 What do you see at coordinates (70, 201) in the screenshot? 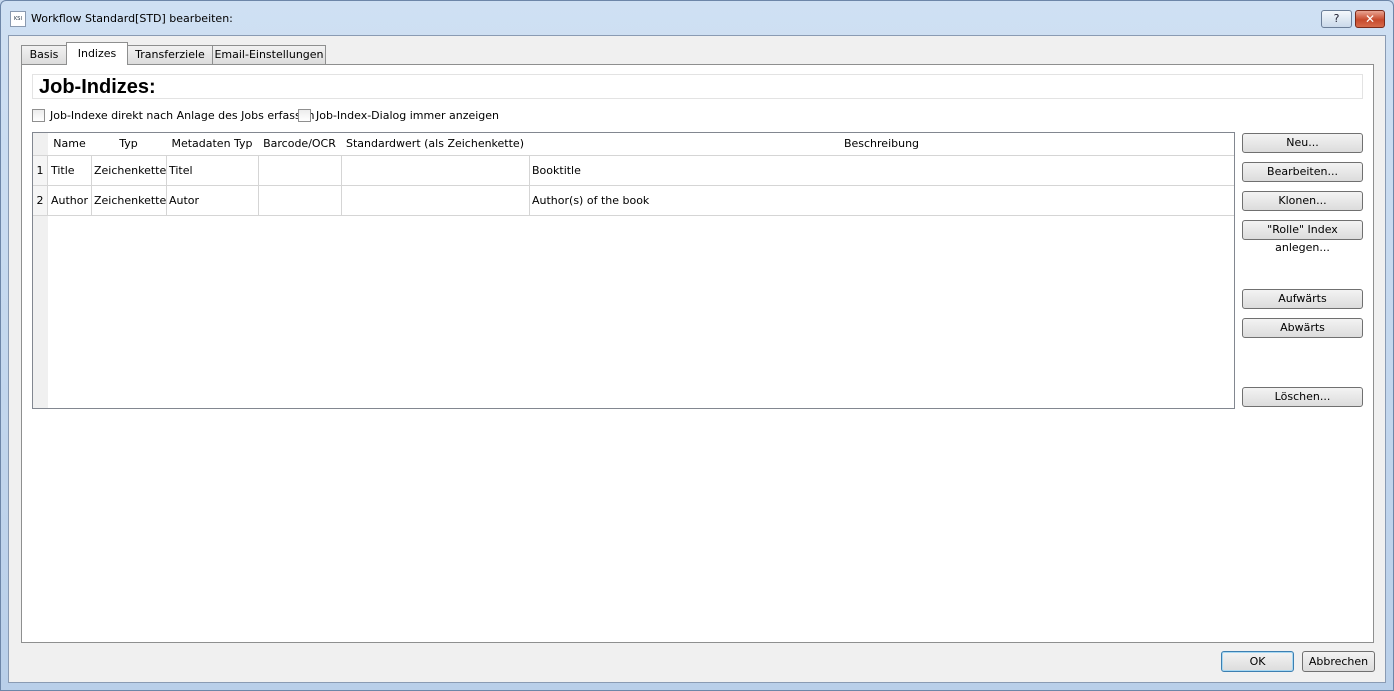
I see `cell-name: Author` at bounding box center [70, 201].